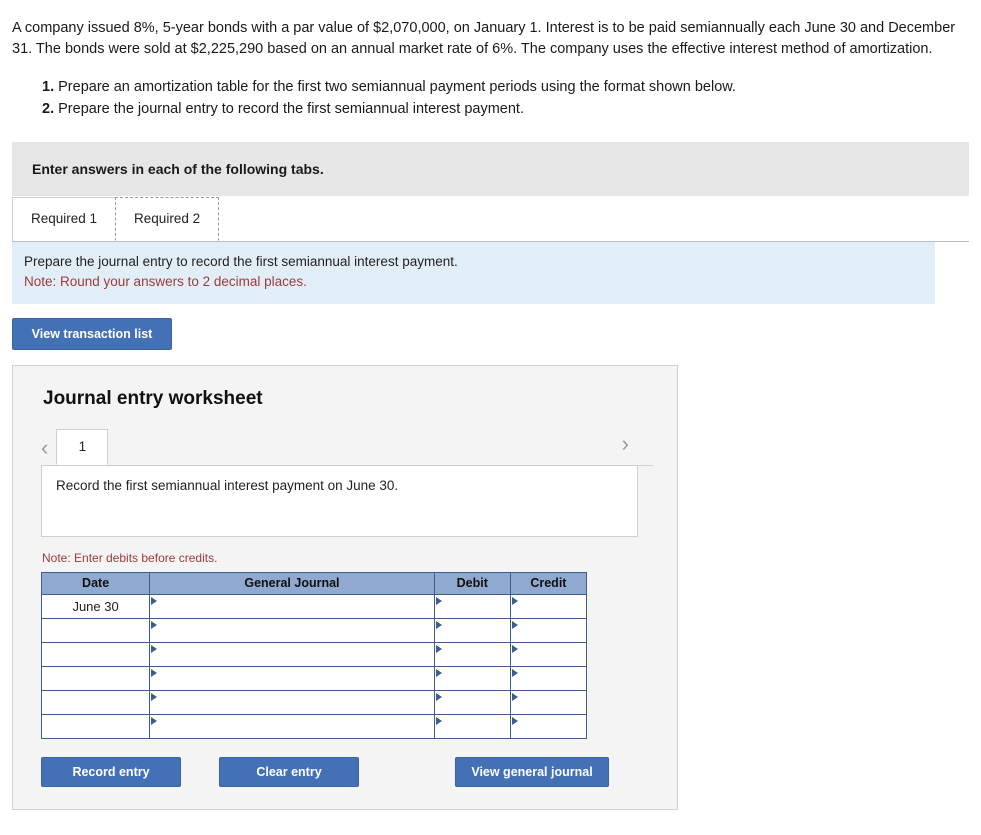 Image resolution: width=981 pixels, height=835 pixels. What do you see at coordinates (64, 219) in the screenshot?
I see `tab-required-1: Required 1` at bounding box center [64, 219].